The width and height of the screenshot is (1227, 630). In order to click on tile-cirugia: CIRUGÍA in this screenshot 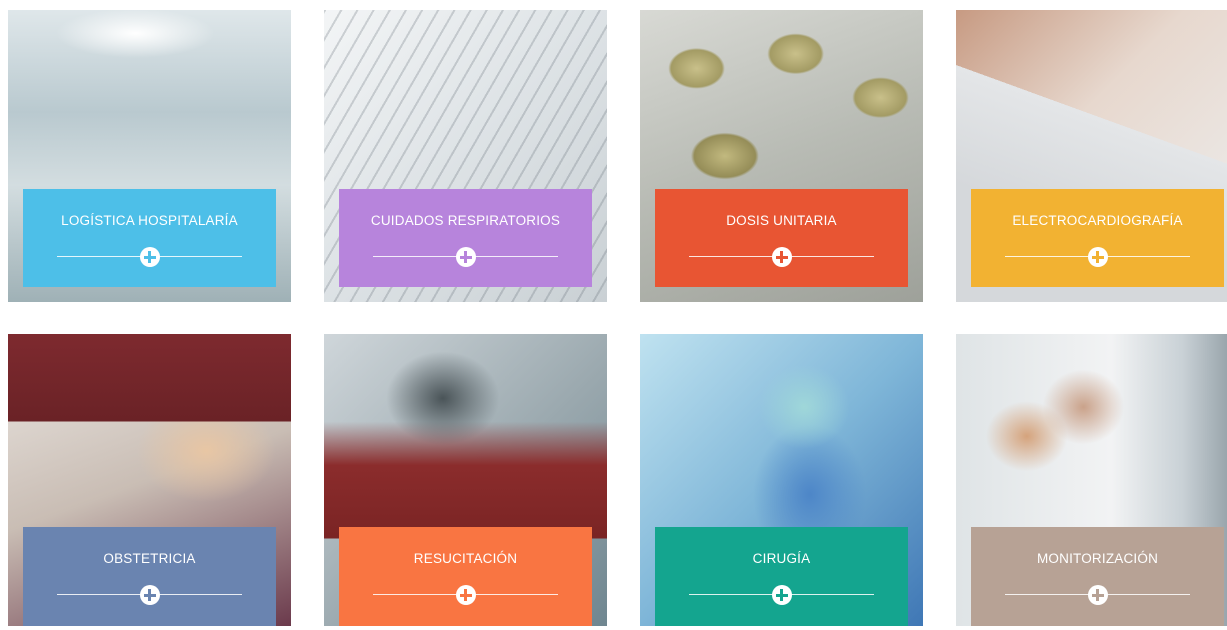, I will do `click(781, 480)`.